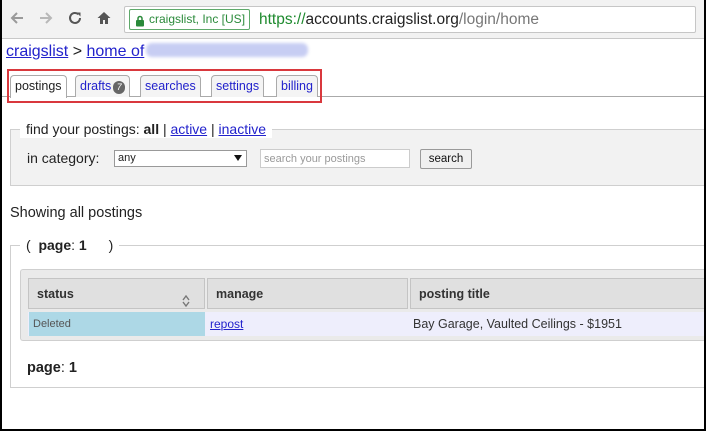 The width and height of the screenshot is (706, 431). I want to click on column-header-label: manage, so click(240, 294).